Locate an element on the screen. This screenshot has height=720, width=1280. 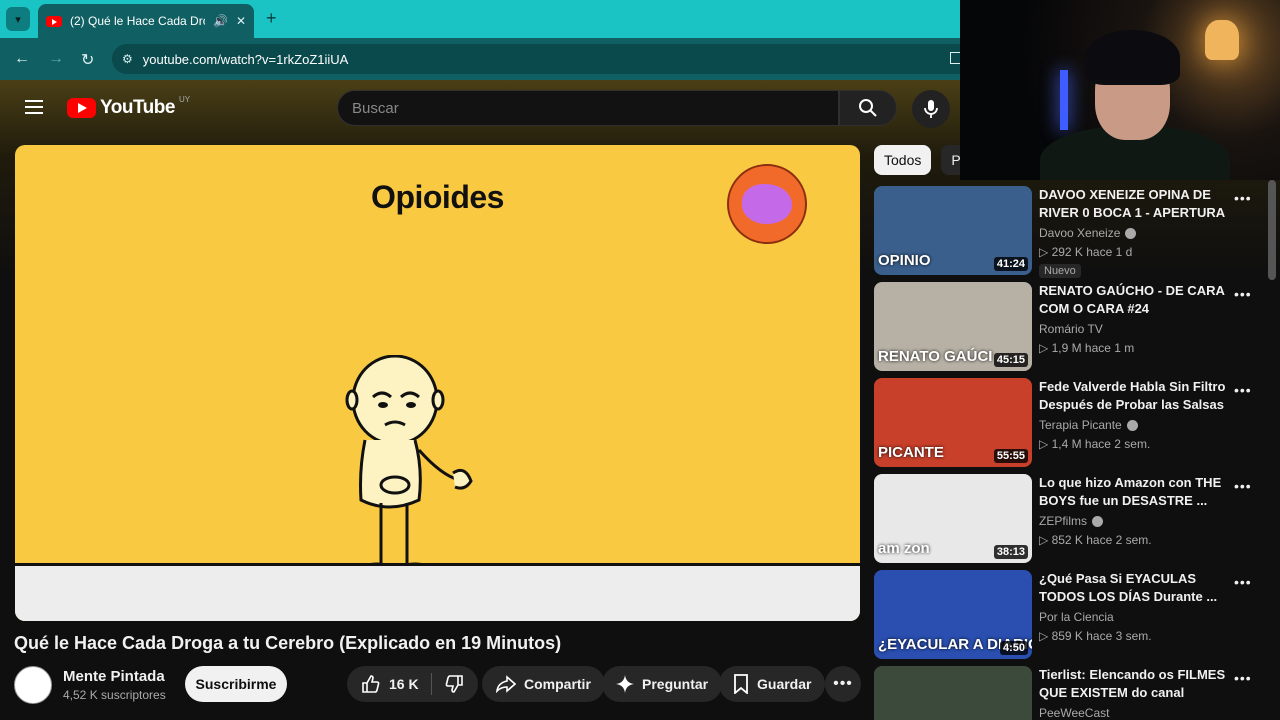
view-count-and-age: ▷ 859 K hace 3 sem. is located at coordinates (1095, 636).